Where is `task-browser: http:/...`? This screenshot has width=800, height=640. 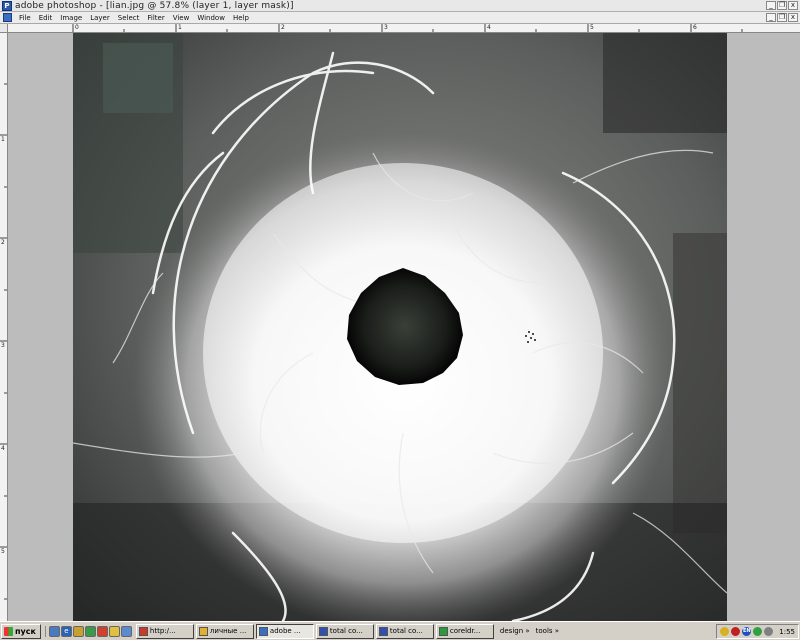
task-browser: http:/... is located at coordinates (164, 631).